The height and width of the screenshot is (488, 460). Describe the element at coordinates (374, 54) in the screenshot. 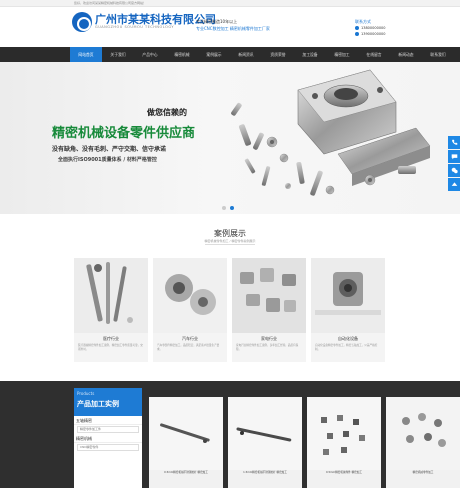

I see `nav-item: 在线留言` at that location.